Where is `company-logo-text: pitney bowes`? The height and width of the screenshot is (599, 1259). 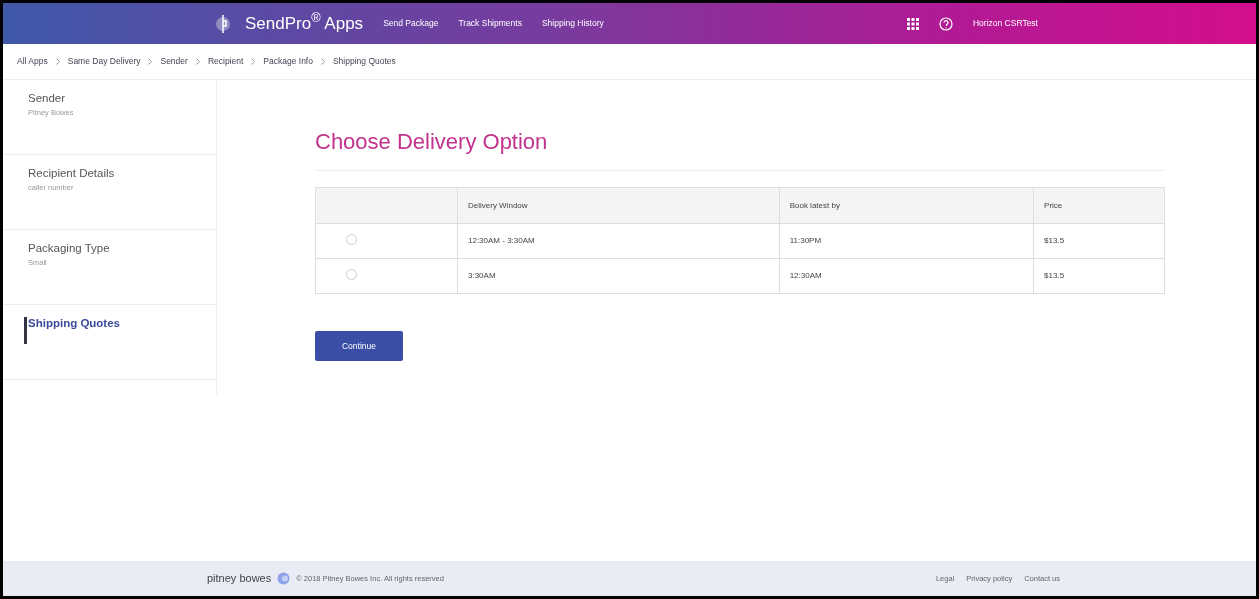 company-logo-text: pitney bowes is located at coordinates (239, 579).